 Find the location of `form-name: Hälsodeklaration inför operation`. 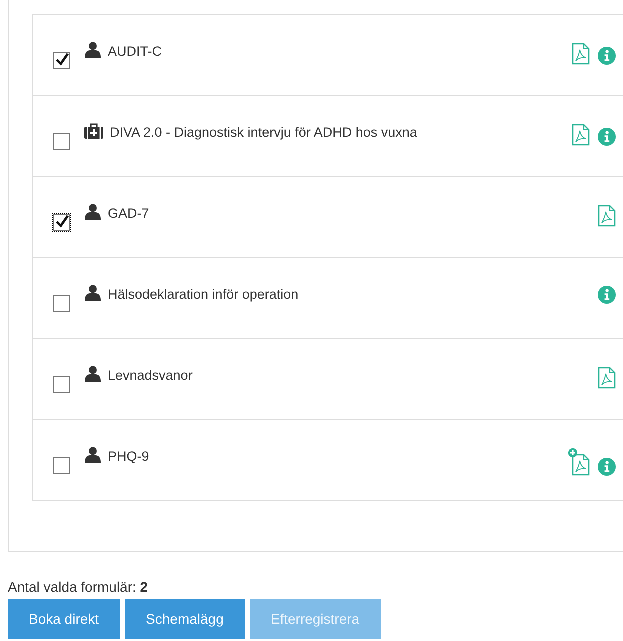

form-name: Hälsodeklaration inför operation is located at coordinates (203, 294).